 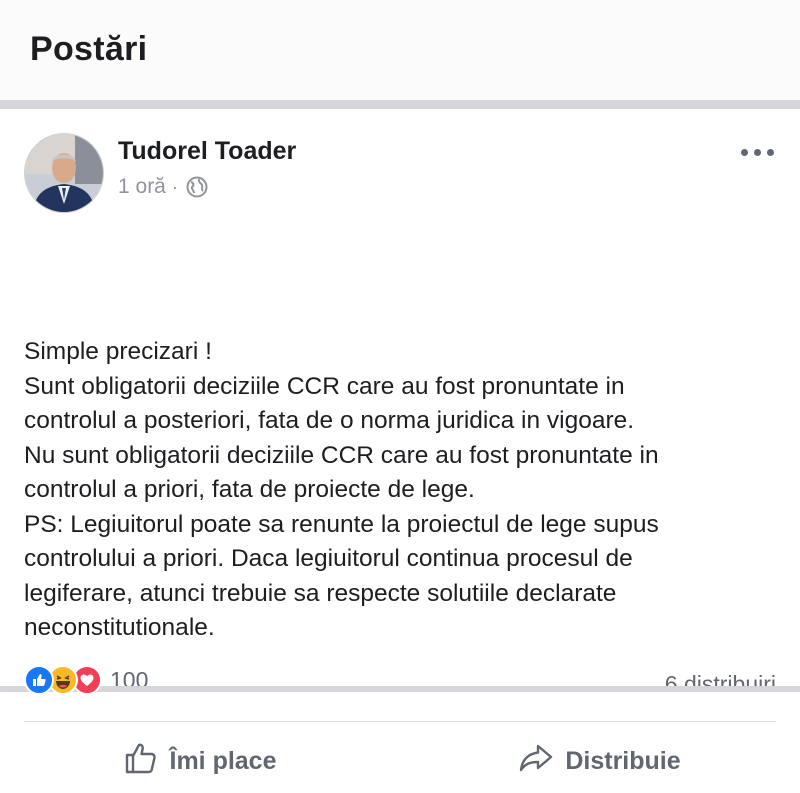 What do you see at coordinates (141, 761) in the screenshot?
I see `thumbs-up-icon` at bounding box center [141, 761].